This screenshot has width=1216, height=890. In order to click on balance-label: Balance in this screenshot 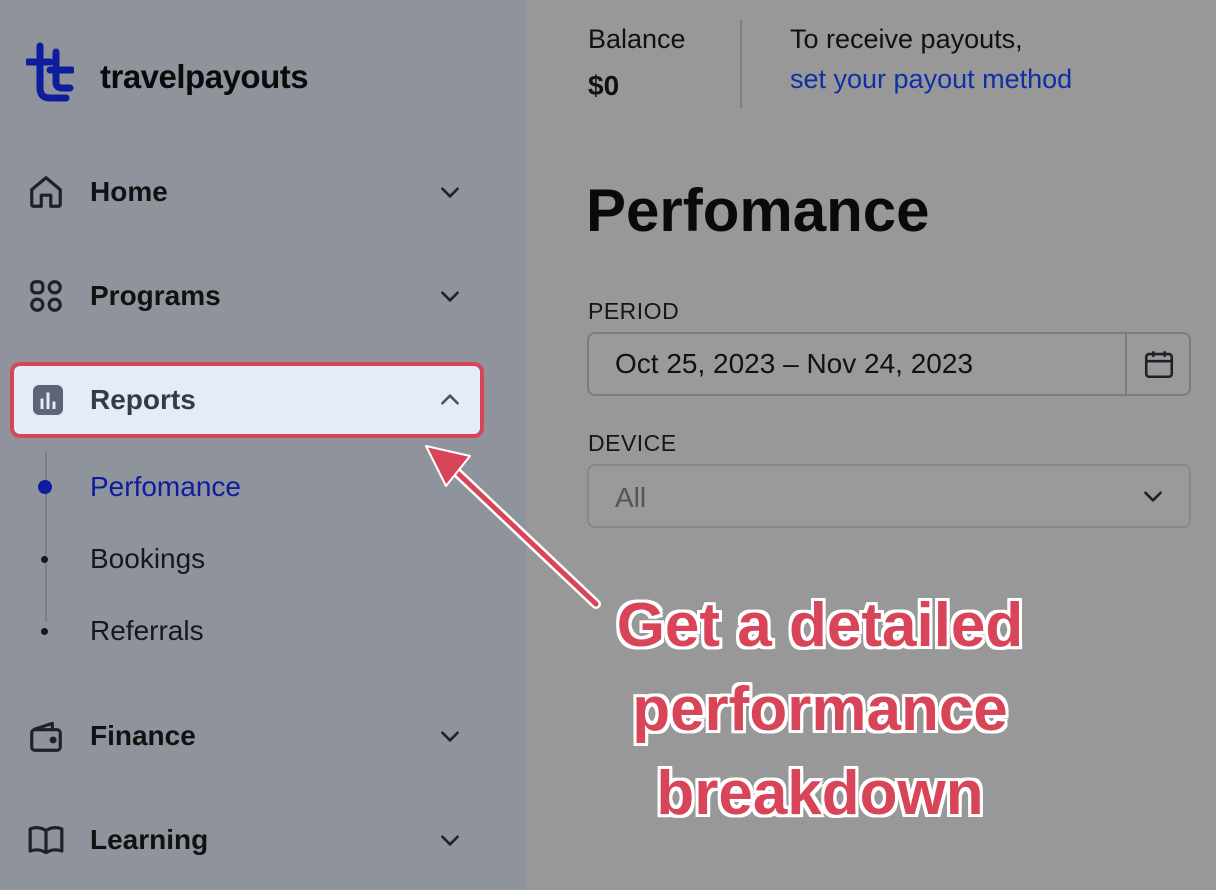, I will do `click(637, 39)`.